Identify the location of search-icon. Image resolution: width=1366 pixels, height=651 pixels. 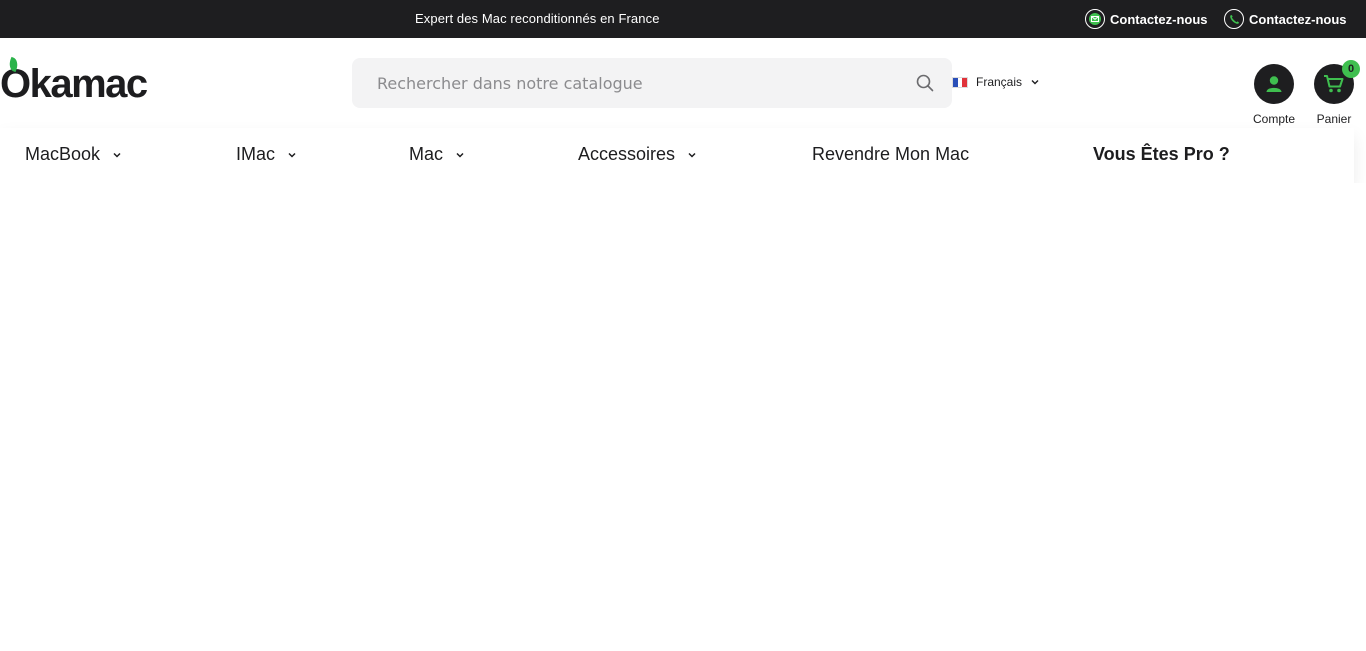
(925, 83).